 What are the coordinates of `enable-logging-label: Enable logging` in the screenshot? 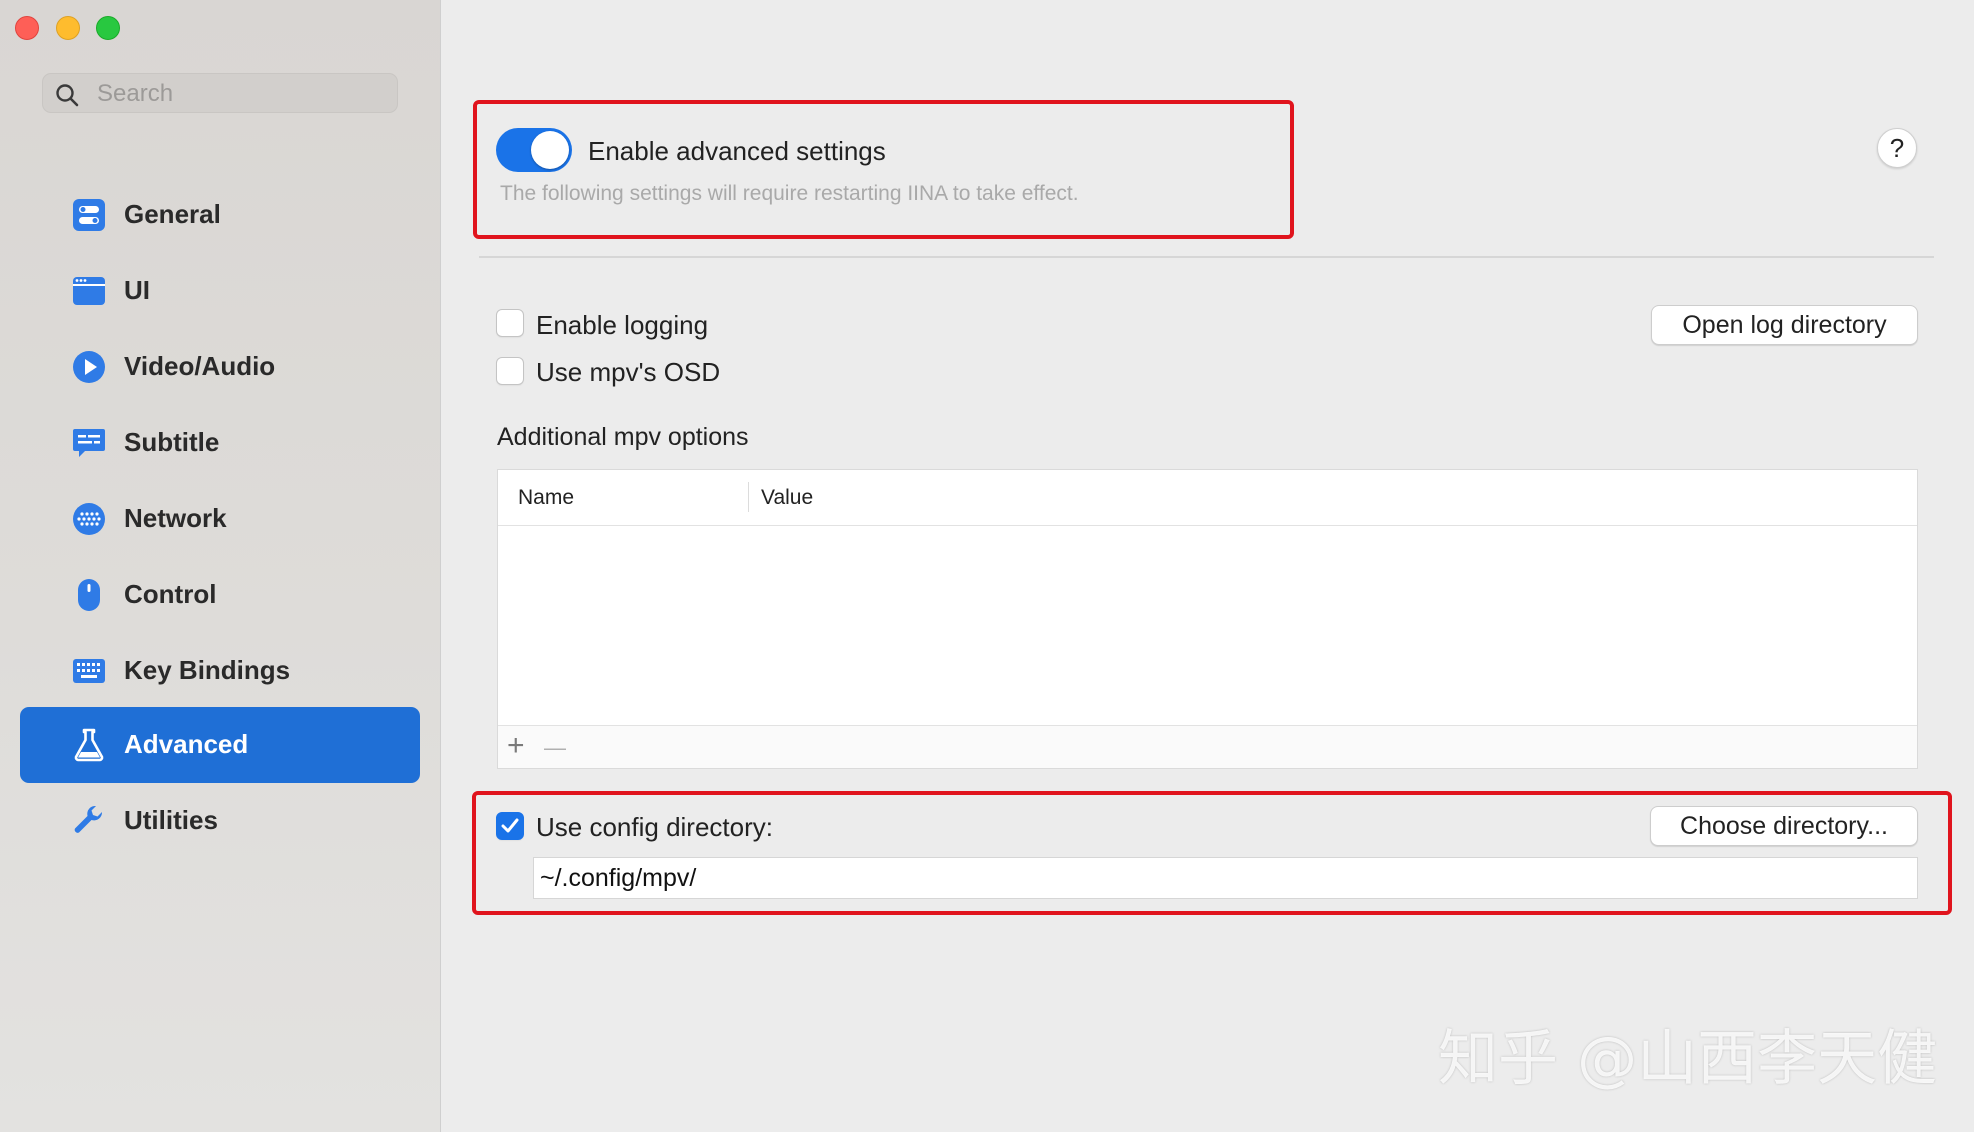 It's located at (622, 325).